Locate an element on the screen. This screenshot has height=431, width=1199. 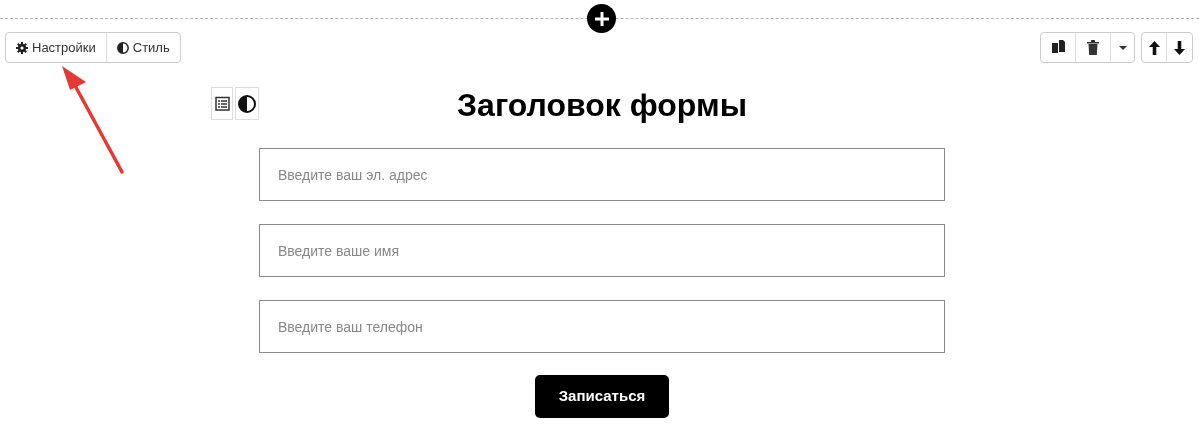
style-button: Стиль is located at coordinates (142, 47).